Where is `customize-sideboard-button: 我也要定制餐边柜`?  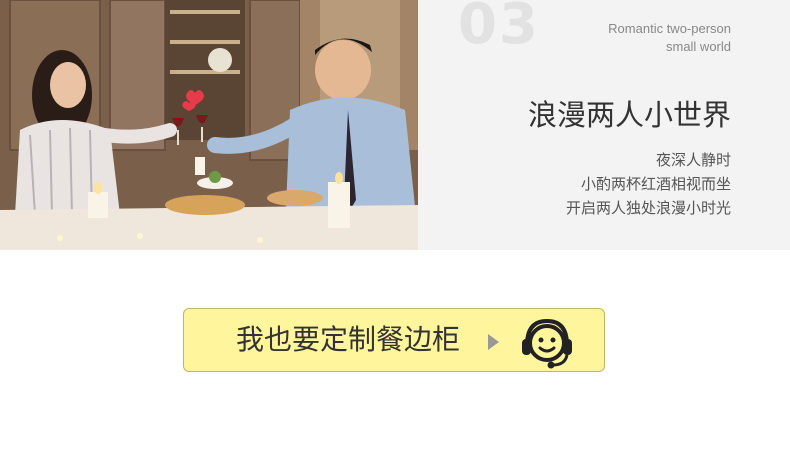 customize-sideboard-button: 我也要定制餐边柜 is located at coordinates (394, 340).